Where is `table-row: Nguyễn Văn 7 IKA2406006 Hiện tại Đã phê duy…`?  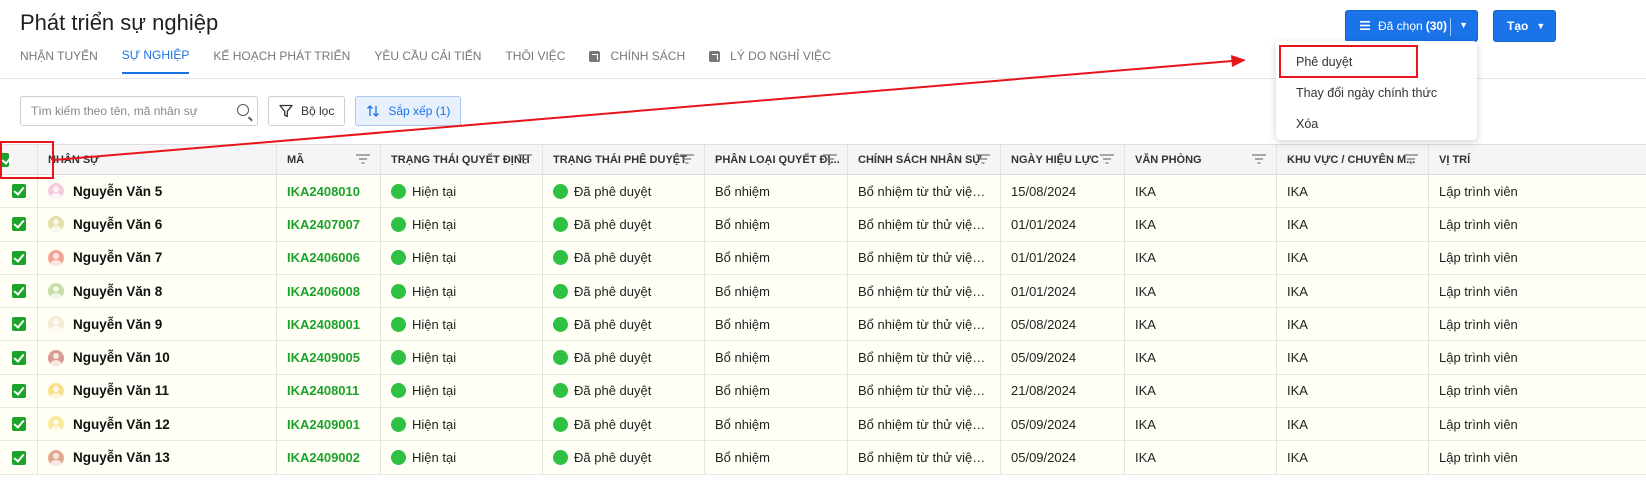
table-row: Nguyễn Văn 7 IKA2406006 Hiện tại Đã phê duy… is located at coordinates (823, 258).